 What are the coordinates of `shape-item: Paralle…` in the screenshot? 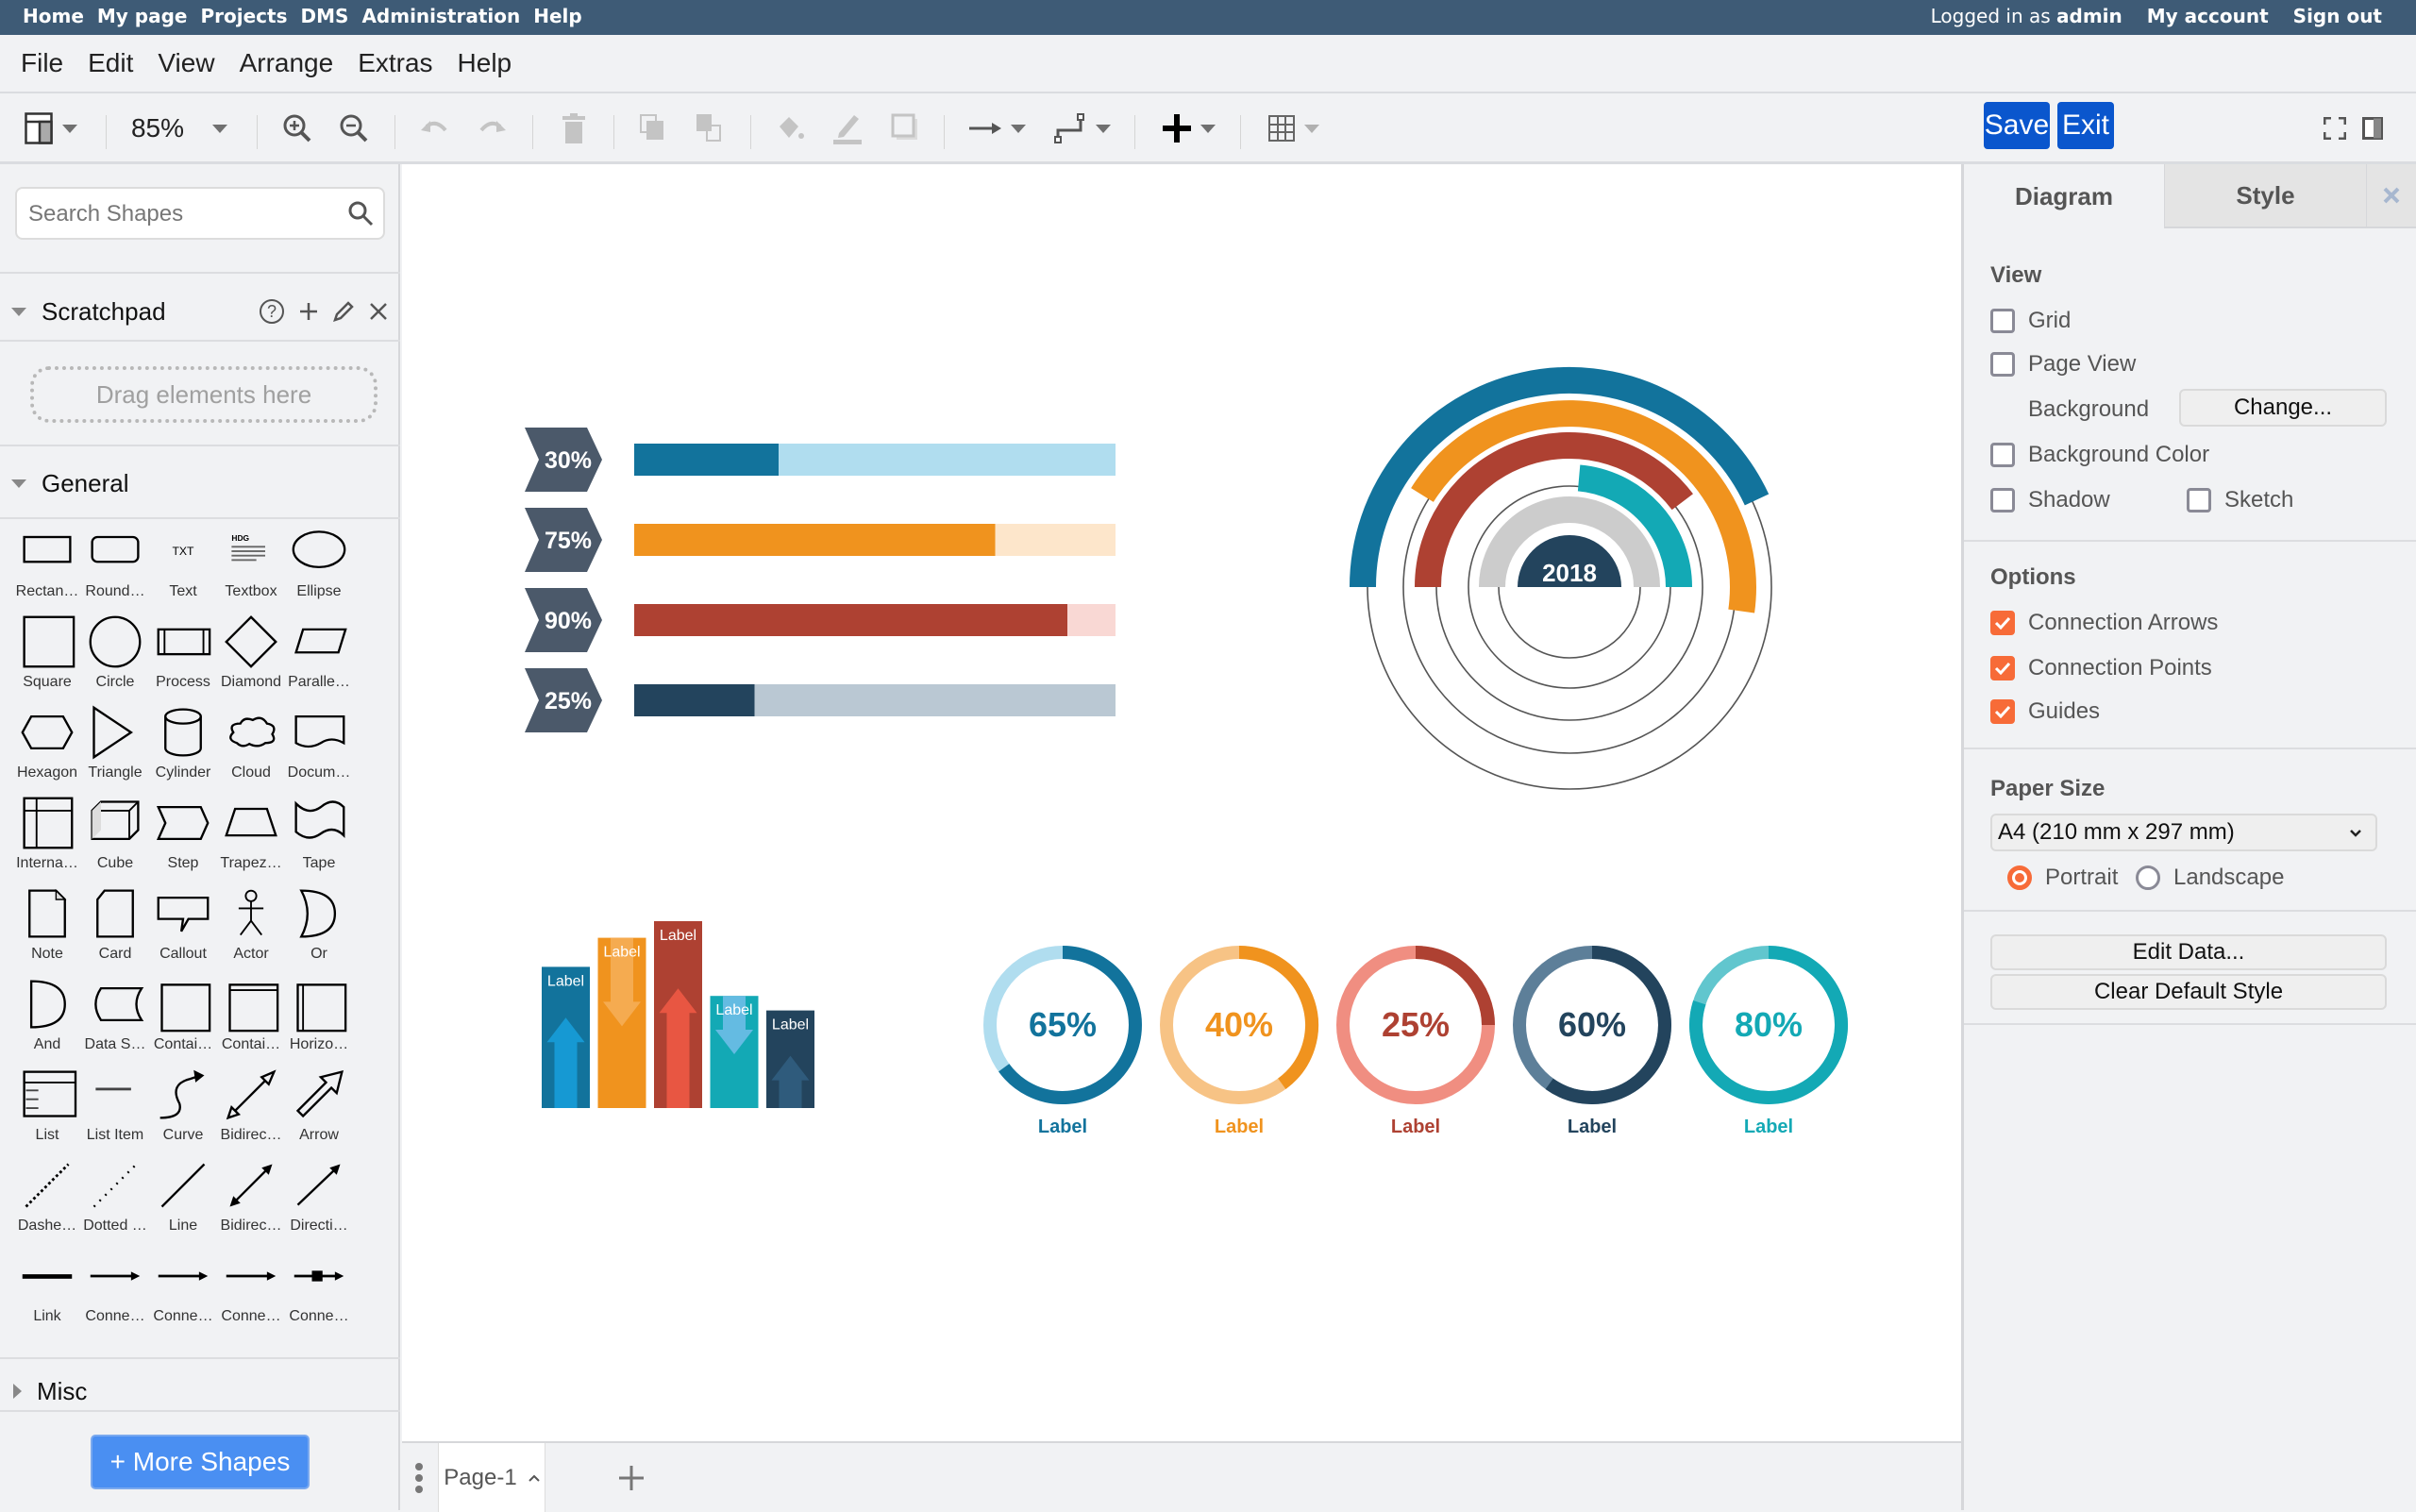 It's located at (319, 658).